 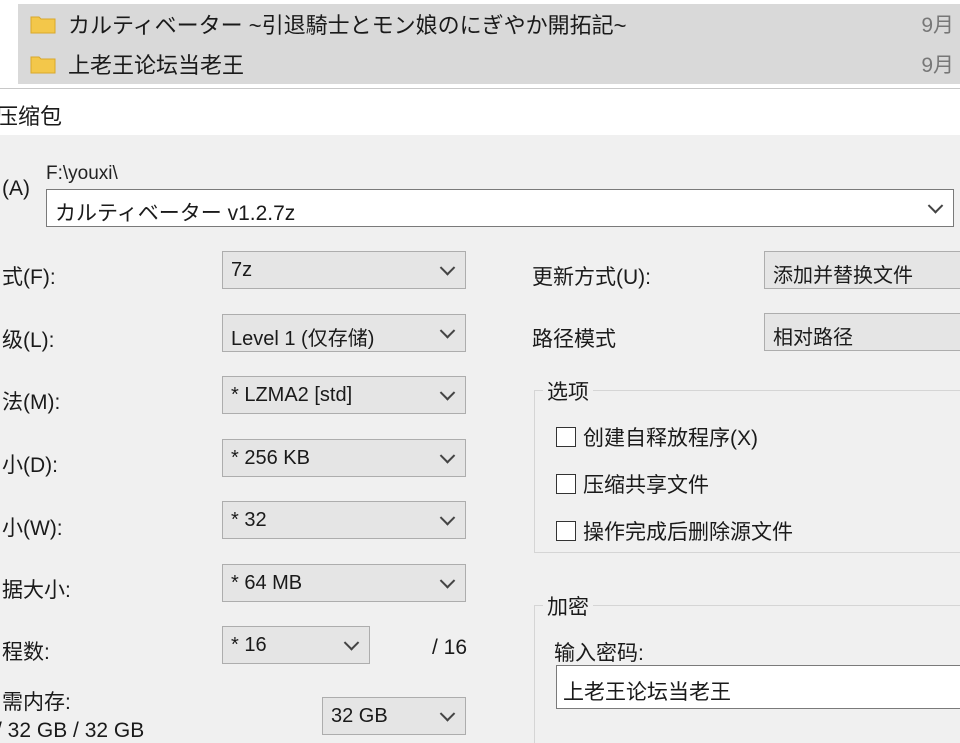 I want to click on threads-combo: * 16, so click(x=296, y=645).